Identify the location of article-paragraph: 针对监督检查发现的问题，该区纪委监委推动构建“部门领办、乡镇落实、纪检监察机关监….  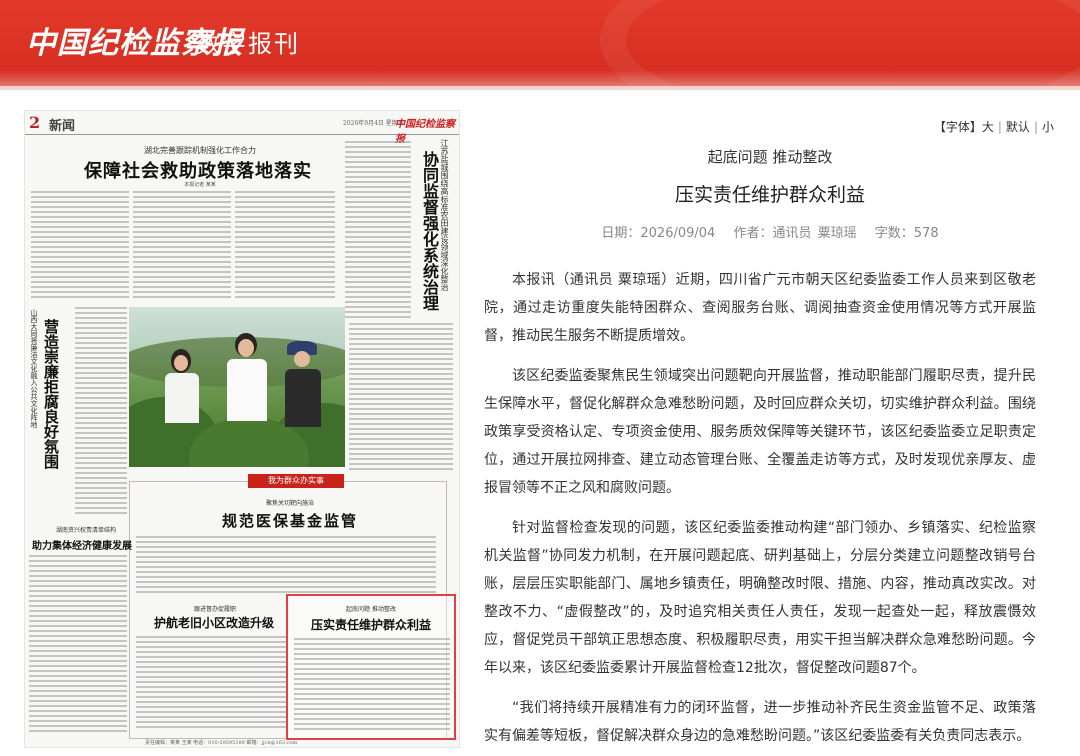
(760, 598).